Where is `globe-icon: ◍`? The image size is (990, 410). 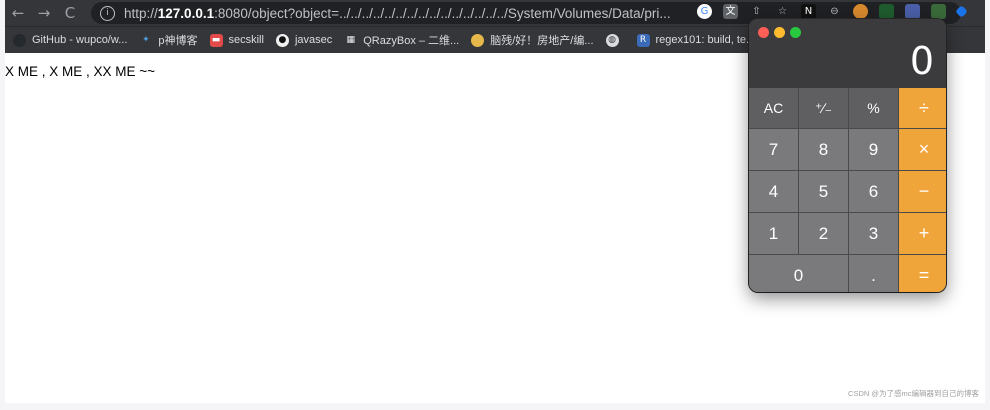 globe-icon: ◍ is located at coordinates (612, 40).